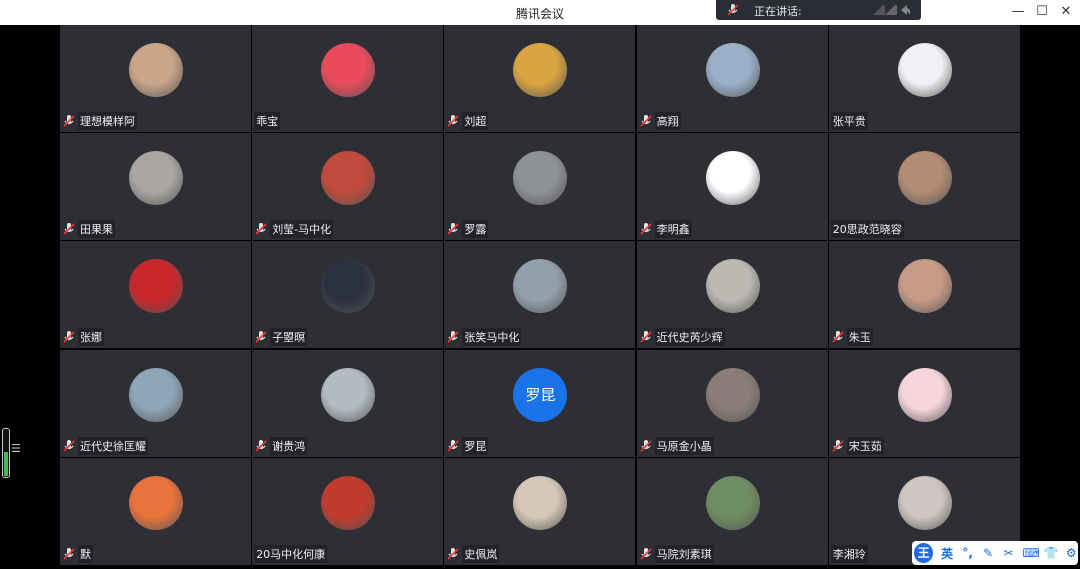 The width and height of the screenshot is (1080, 569). I want to click on participant-tile: 默, so click(155, 511).